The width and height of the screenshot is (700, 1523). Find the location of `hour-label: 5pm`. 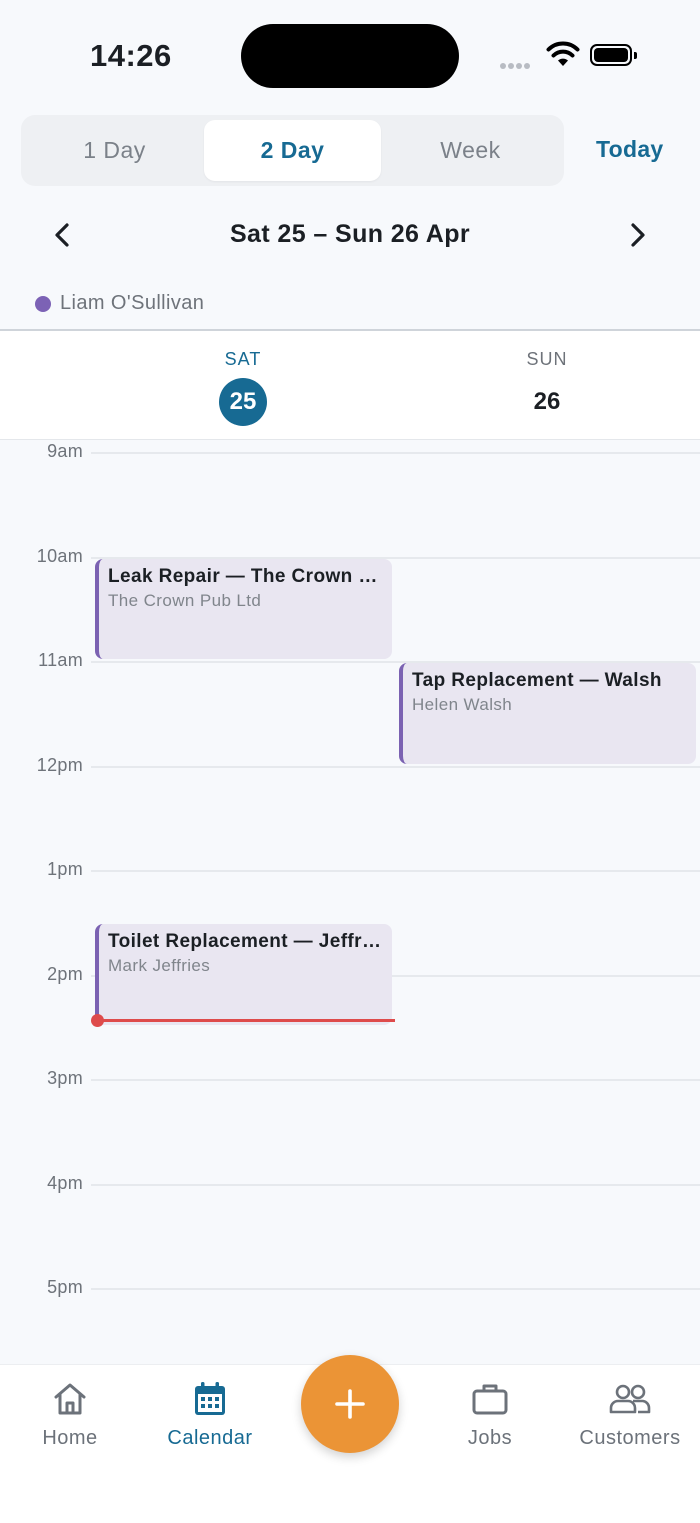

hour-label: 5pm is located at coordinates (65, 1287).